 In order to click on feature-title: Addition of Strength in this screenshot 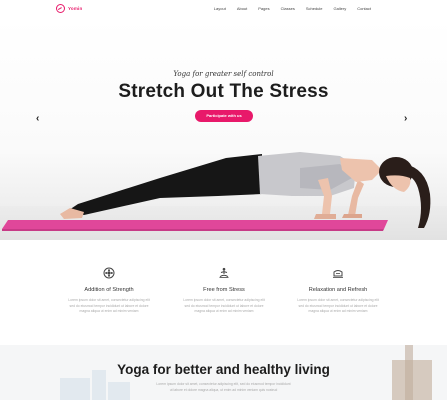, I will do `click(109, 290)`.